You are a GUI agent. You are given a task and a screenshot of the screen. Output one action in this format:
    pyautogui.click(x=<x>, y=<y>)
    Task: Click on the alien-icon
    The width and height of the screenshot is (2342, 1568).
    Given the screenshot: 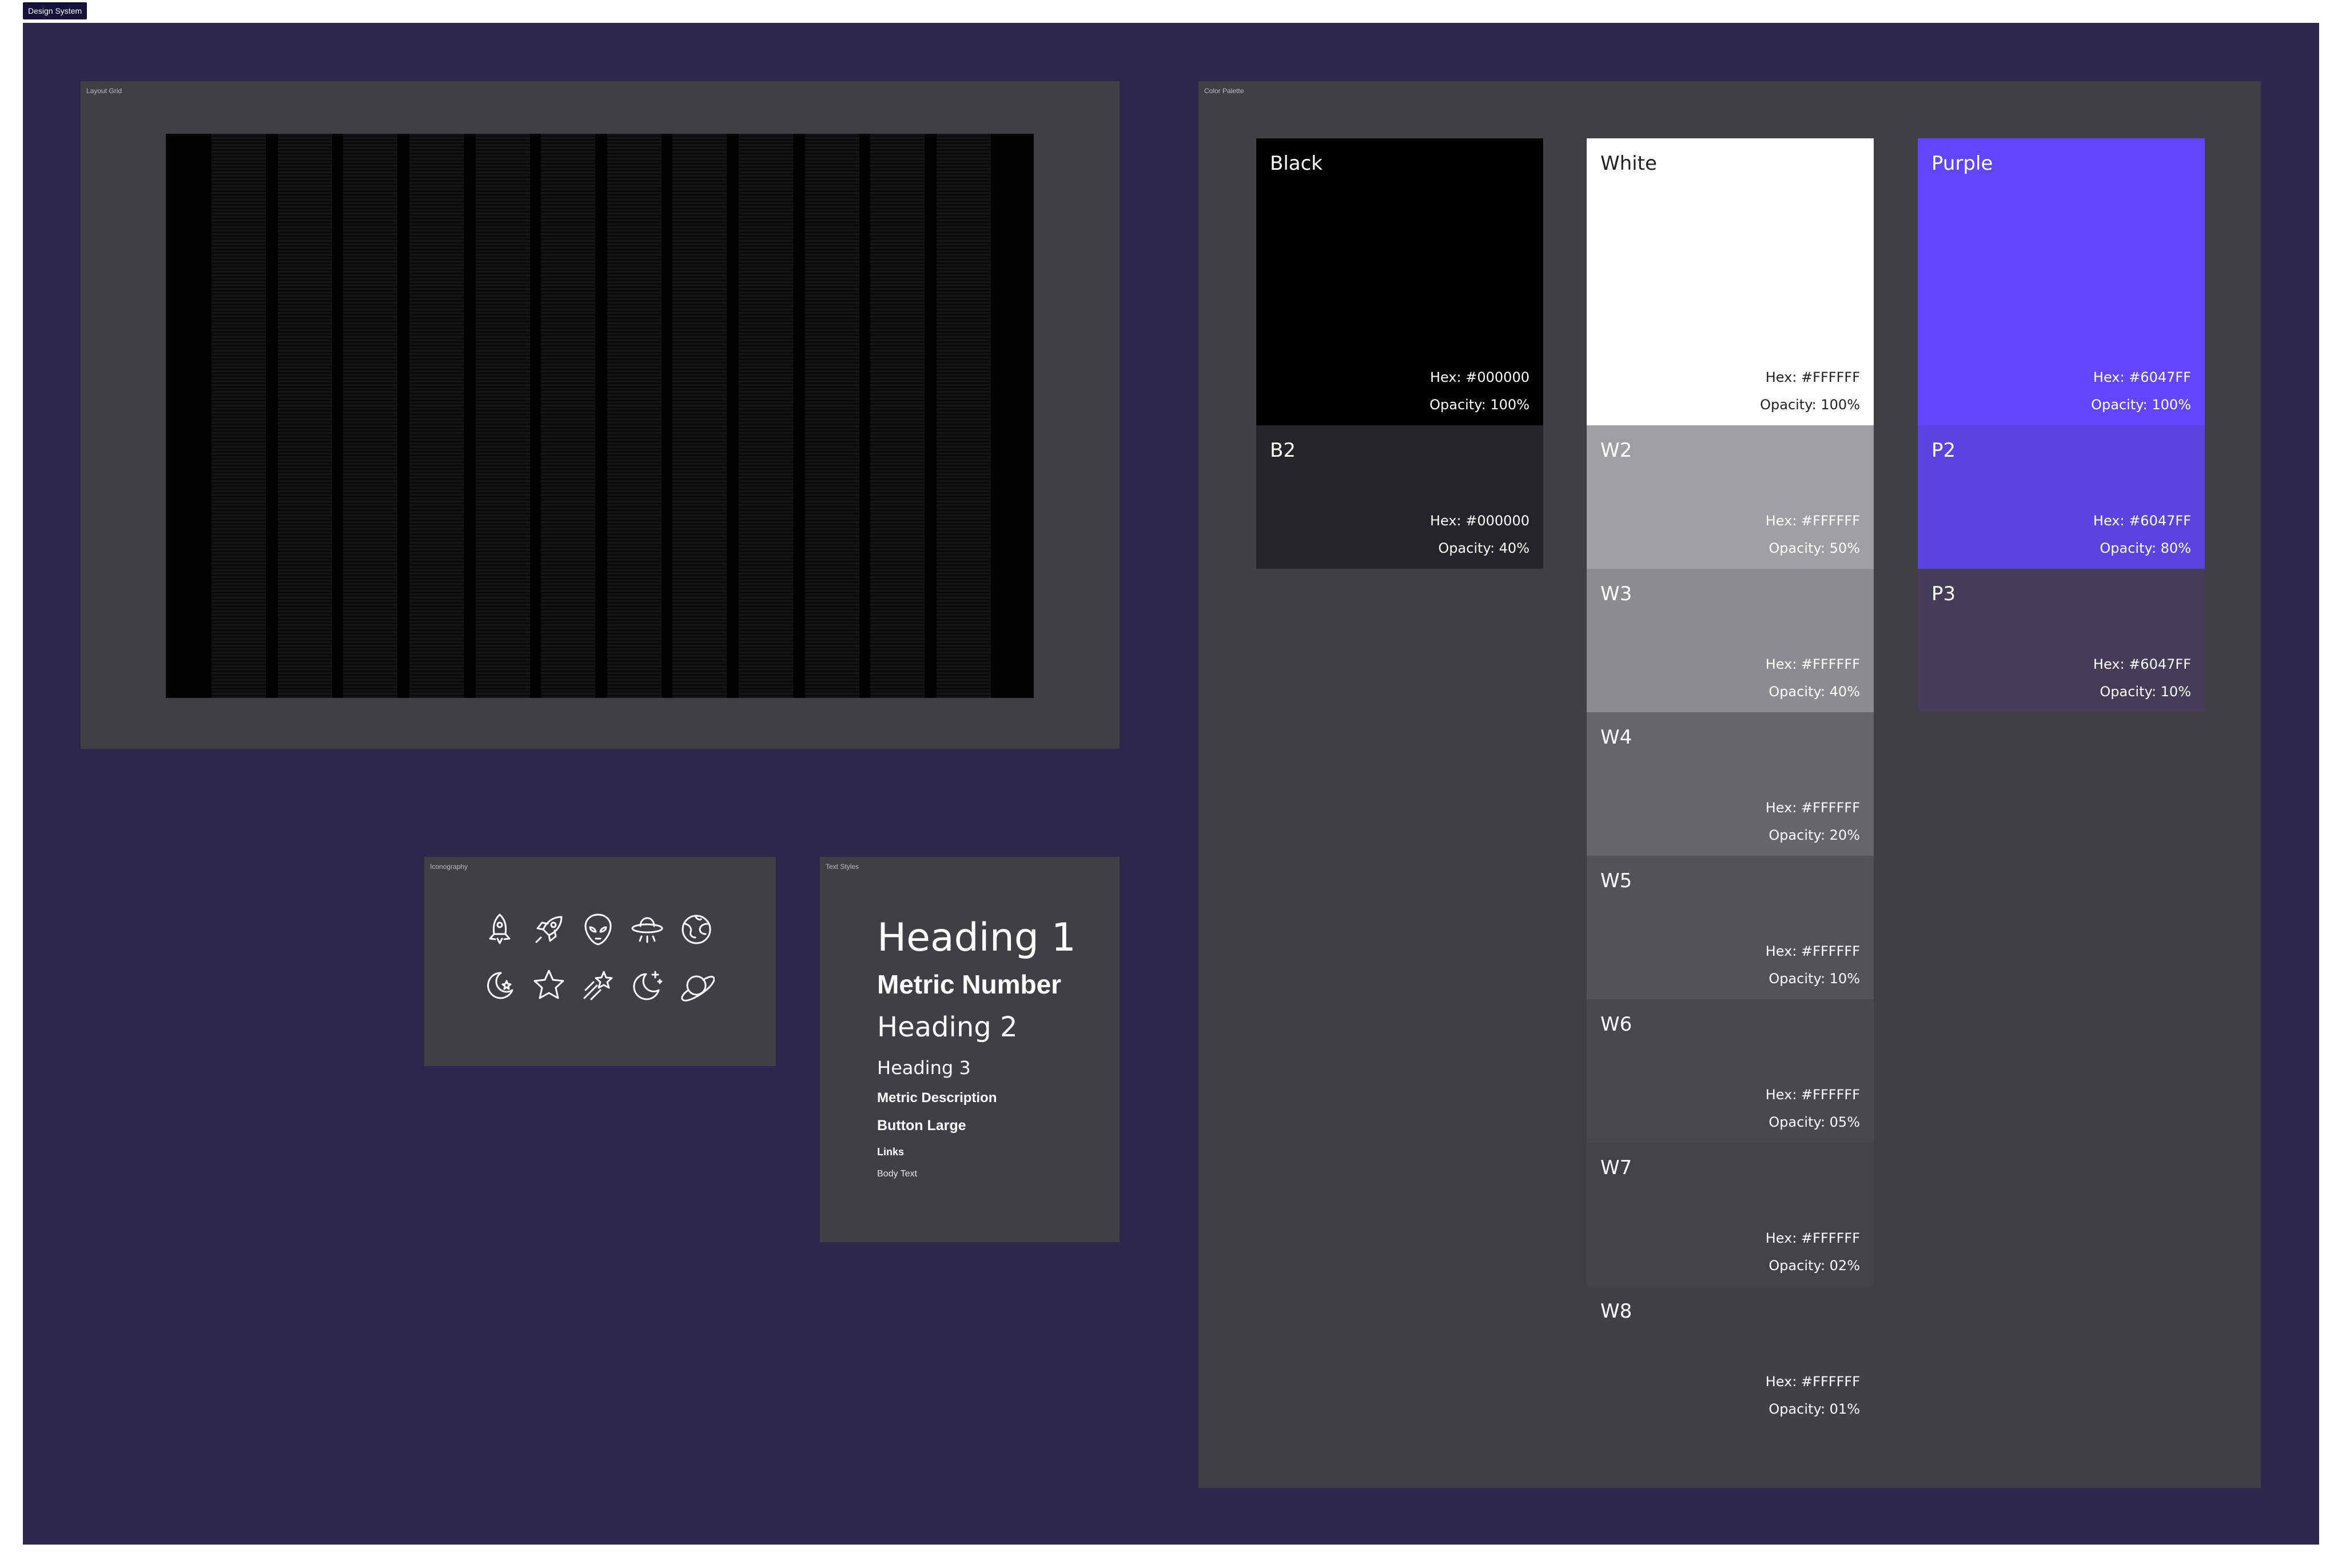 What is the action you would take?
    pyautogui.click(x=604, y=929)
    